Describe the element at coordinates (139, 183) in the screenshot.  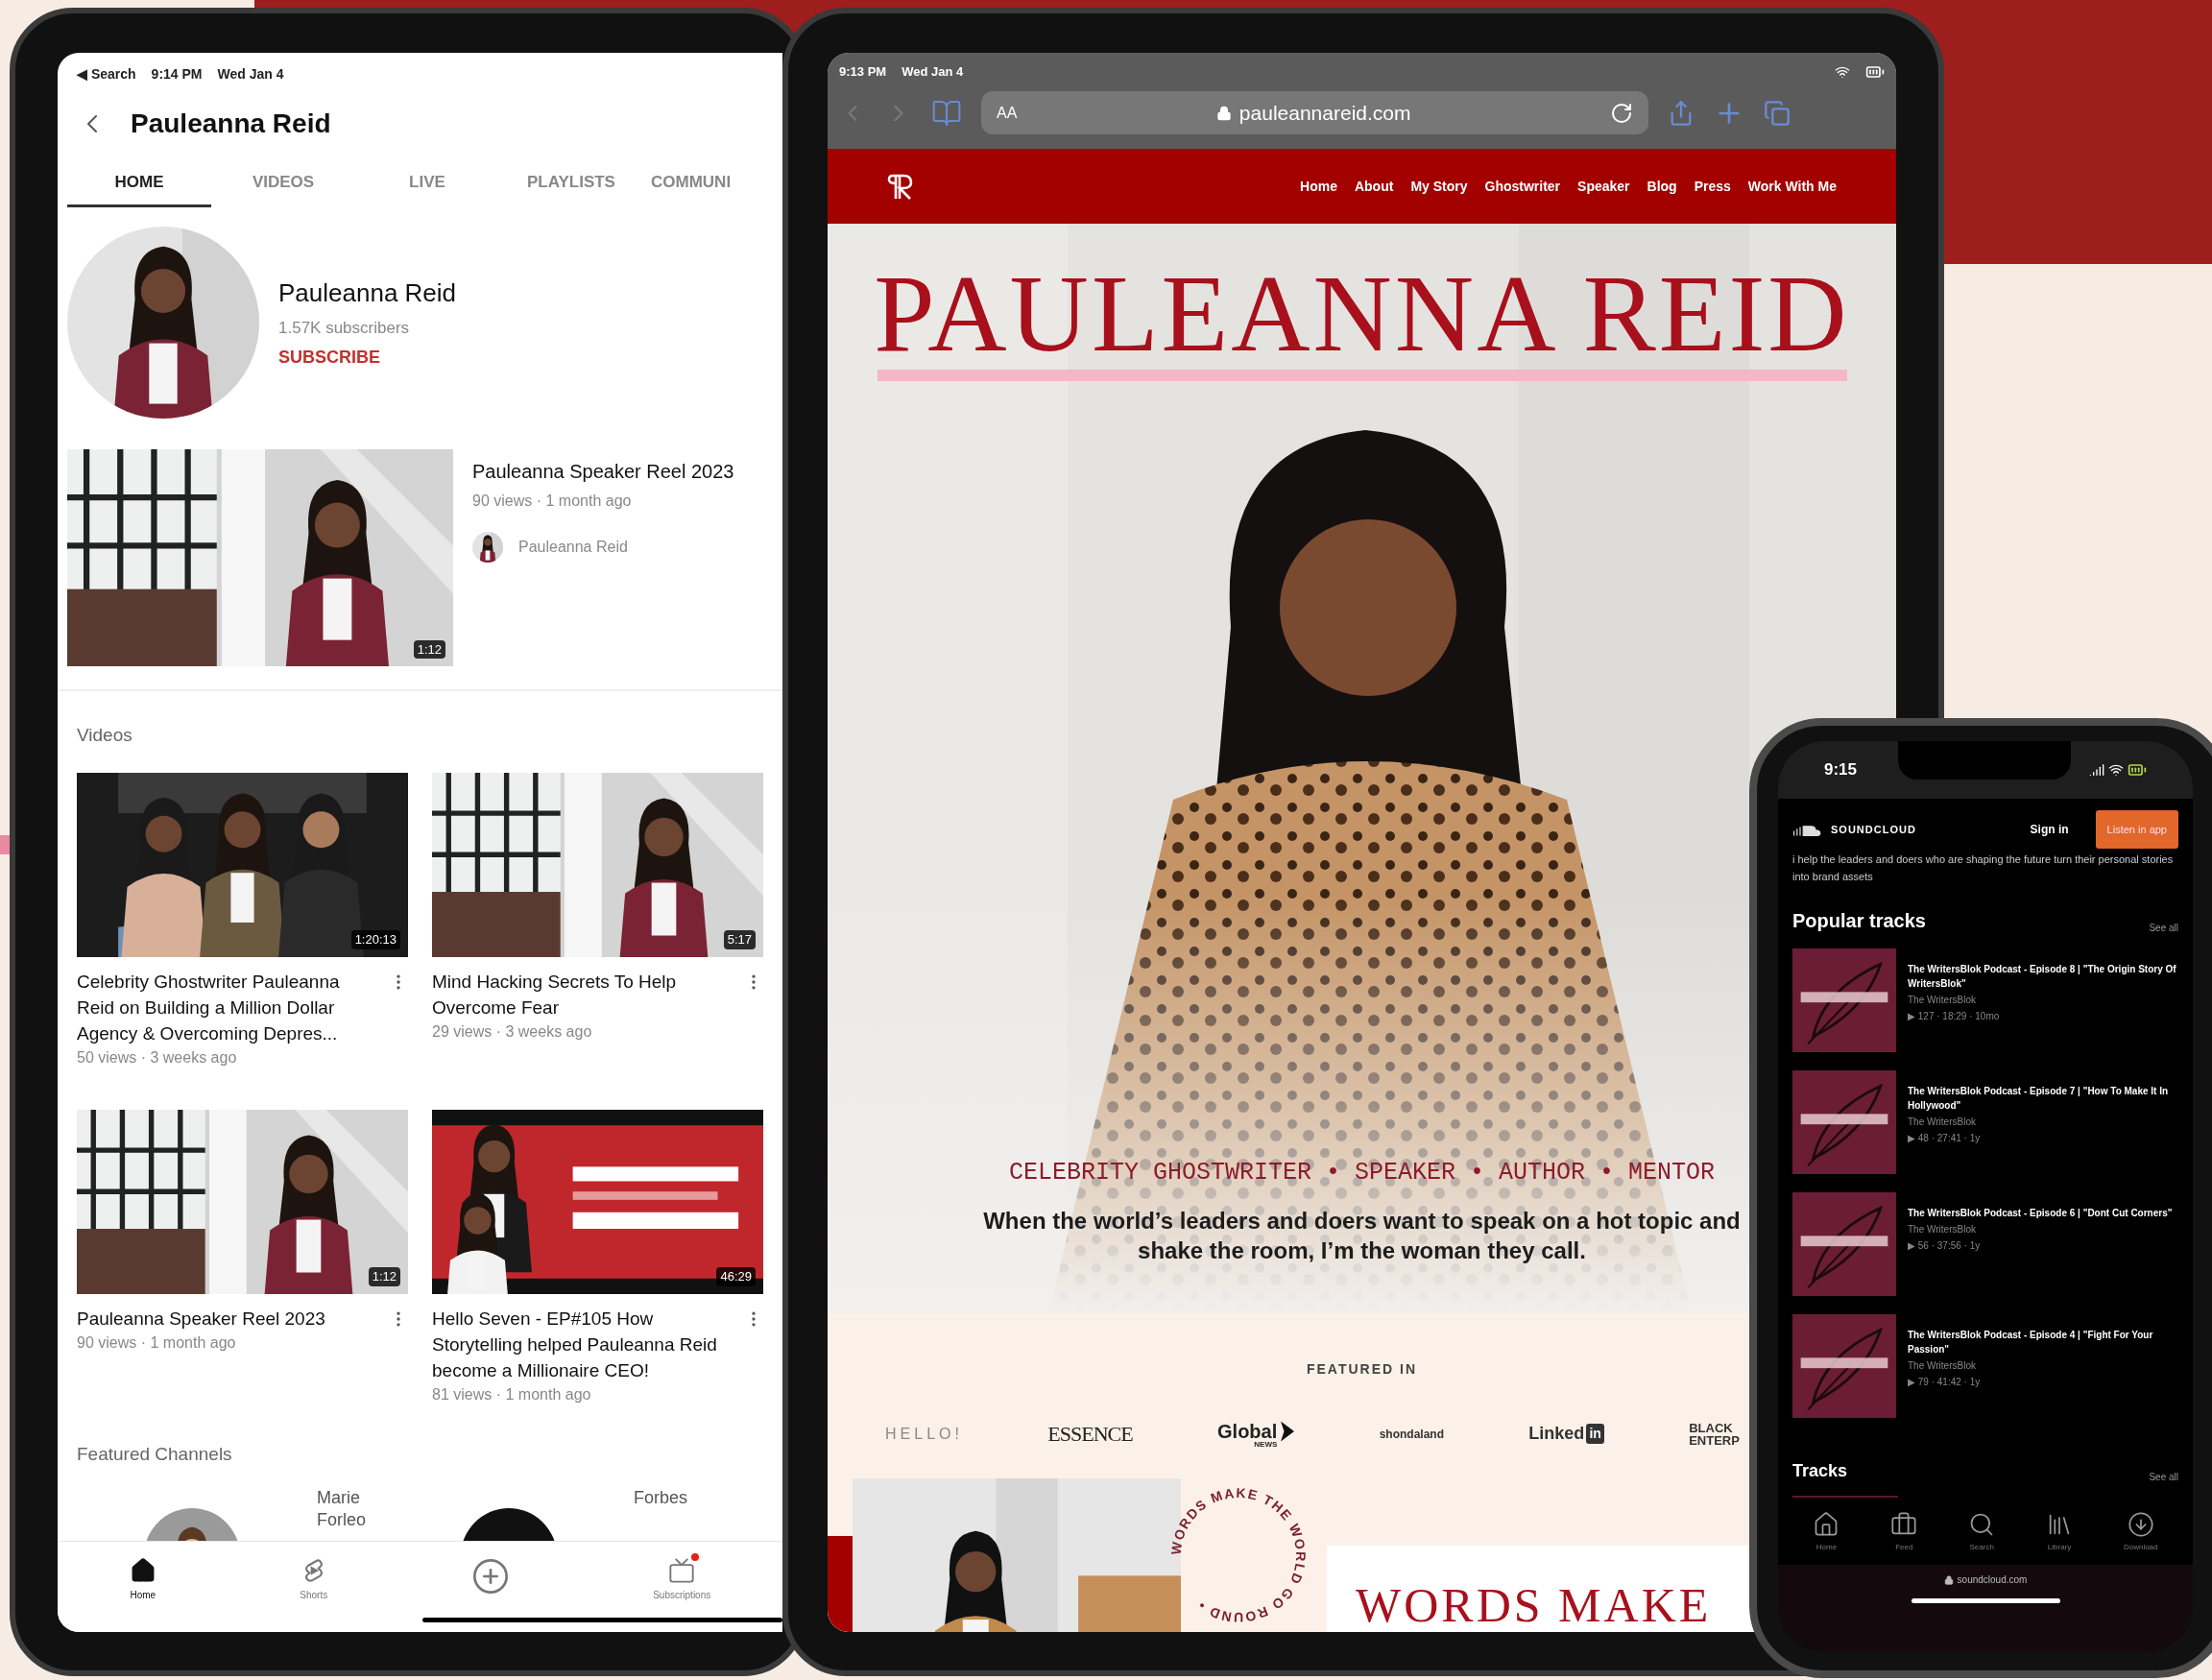
I see `tab: HOME` at that location.